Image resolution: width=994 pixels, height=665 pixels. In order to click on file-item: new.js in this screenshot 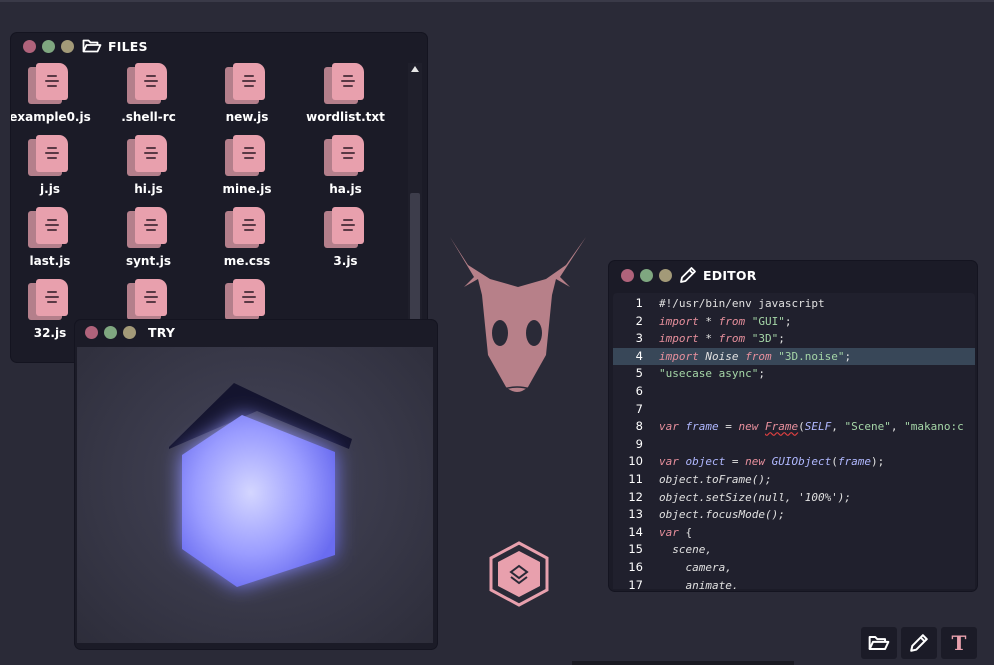, I will do `click(247, 93)`.